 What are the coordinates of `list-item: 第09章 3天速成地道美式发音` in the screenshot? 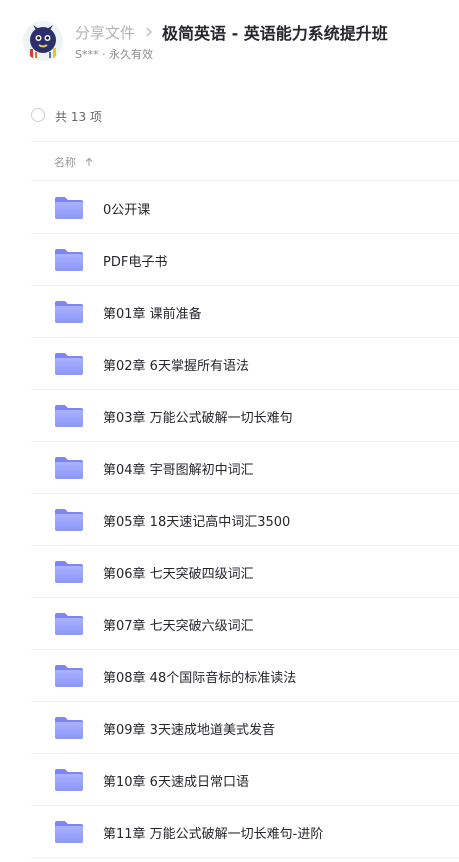 It's located at (229, 728).